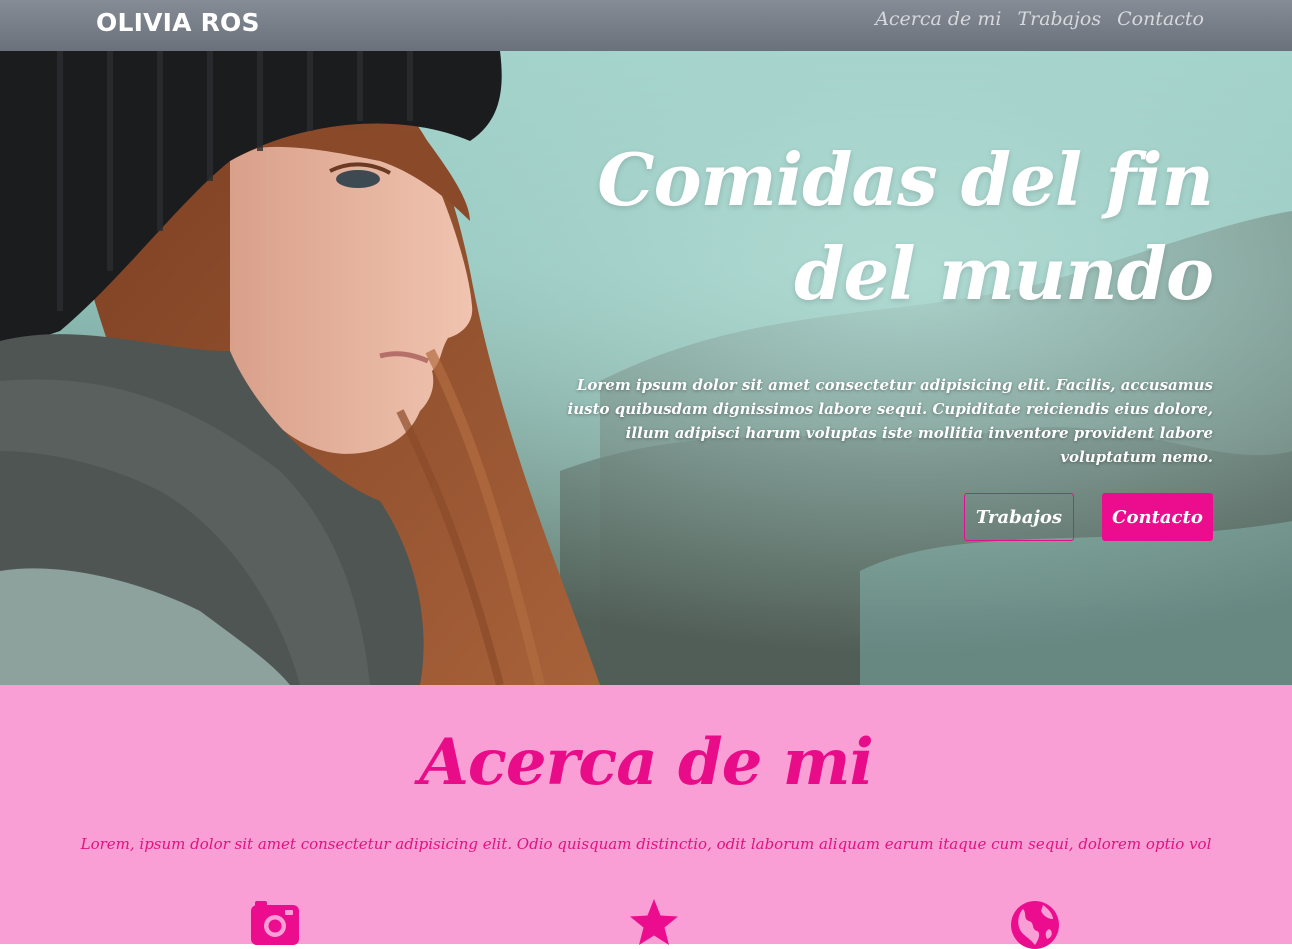 This screenshot has height=949, width=1292. I want to click on hero-heading-block: Comidas del fin del mundo, so click(903, 227).